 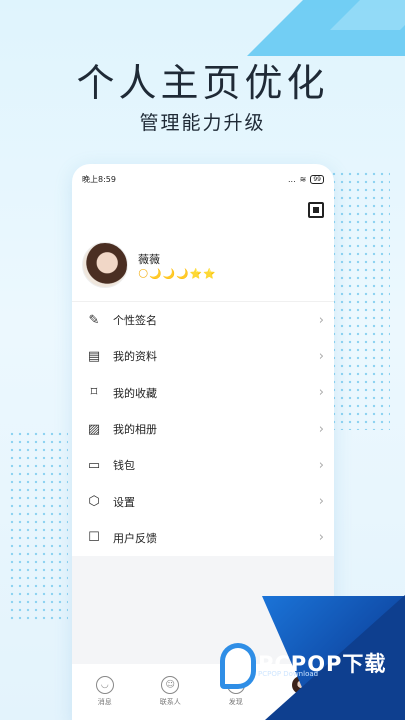 What do you see at coordinates (203, 465) in the screenshot?
I see `menu-item-wallet: ▭ 钱包 ›` at bounding box center [203, 465].